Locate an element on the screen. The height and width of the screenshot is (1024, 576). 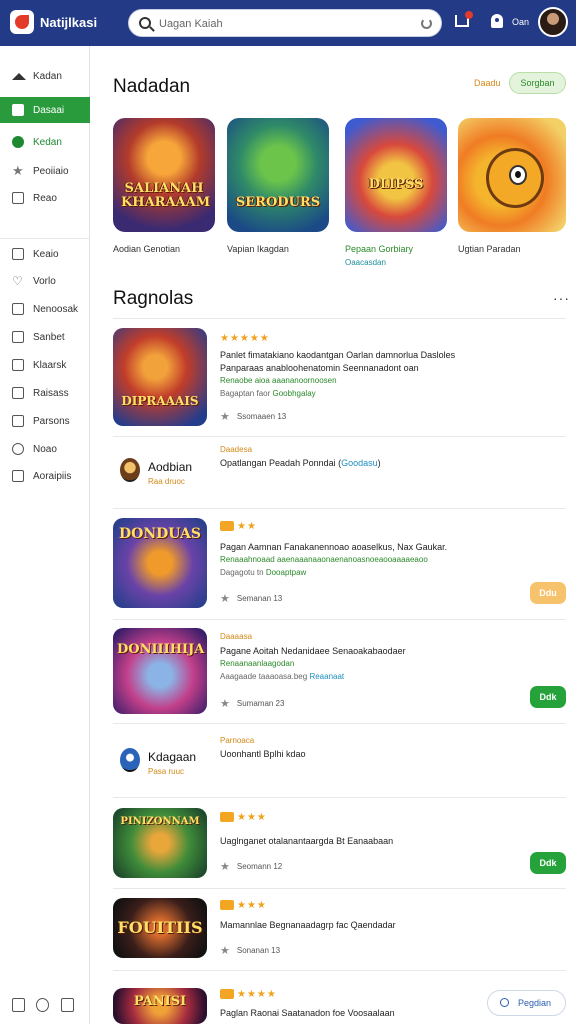
chart-icon is located at coordinates (18, 365).